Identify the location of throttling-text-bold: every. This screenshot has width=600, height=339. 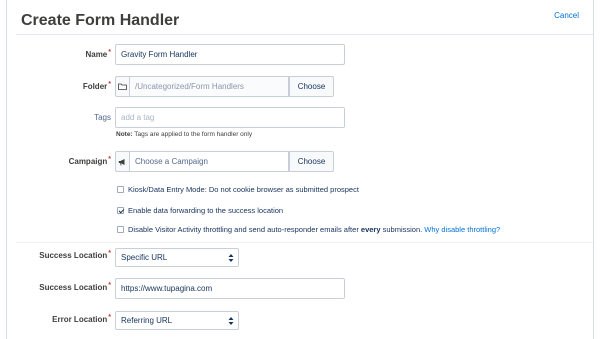
(370, 229).